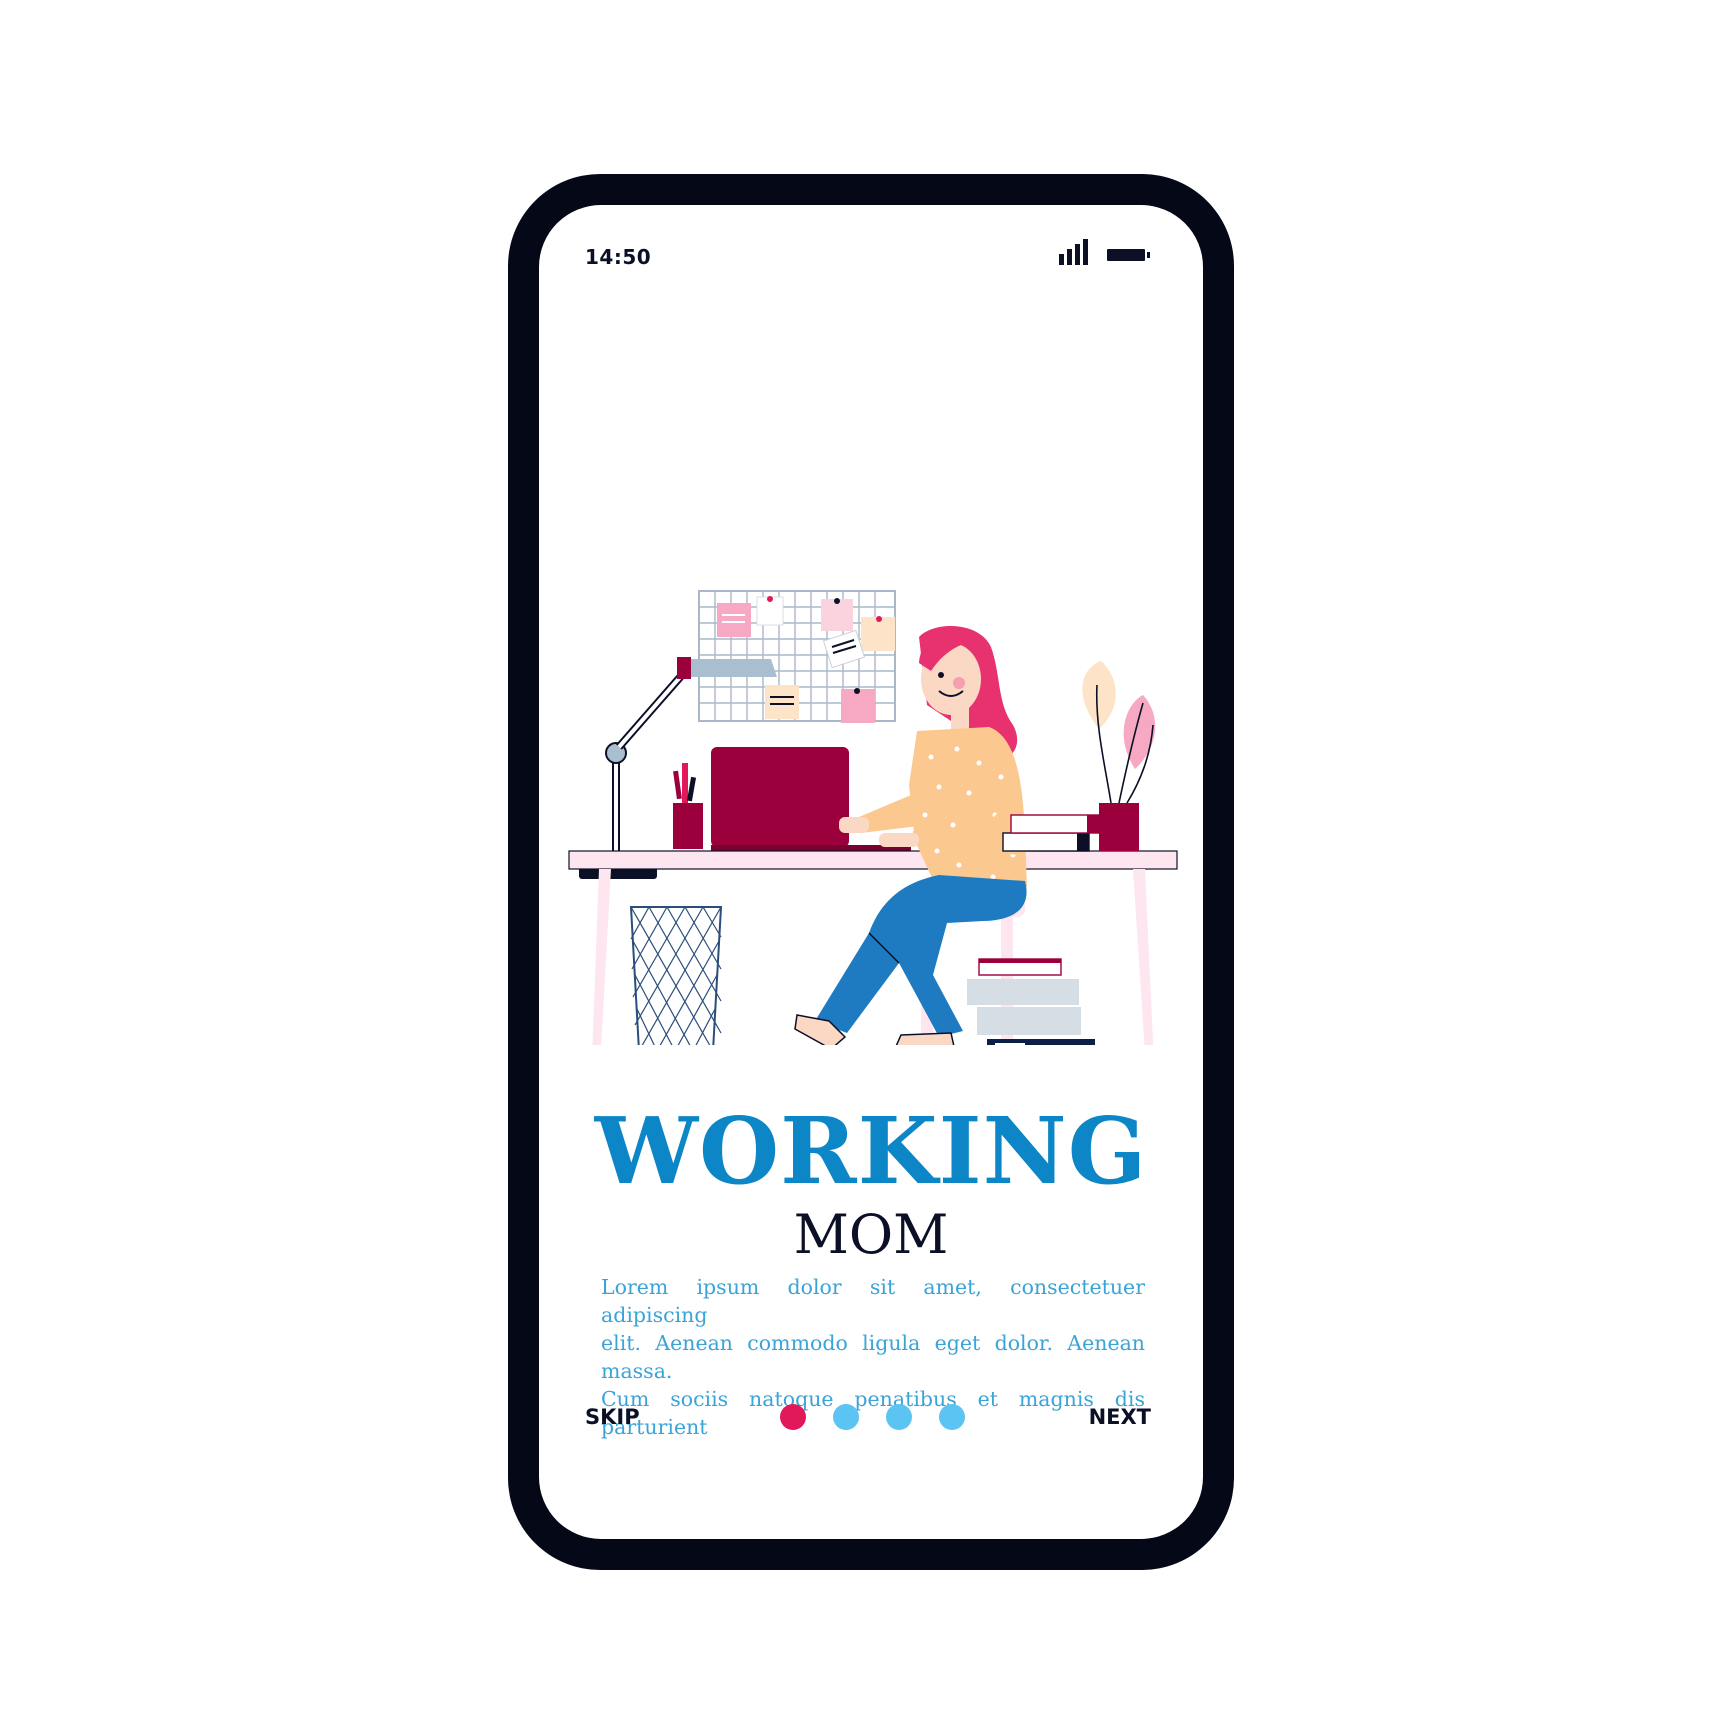  I want to click on onboarding-title: WORKING, so click(871, 1151).